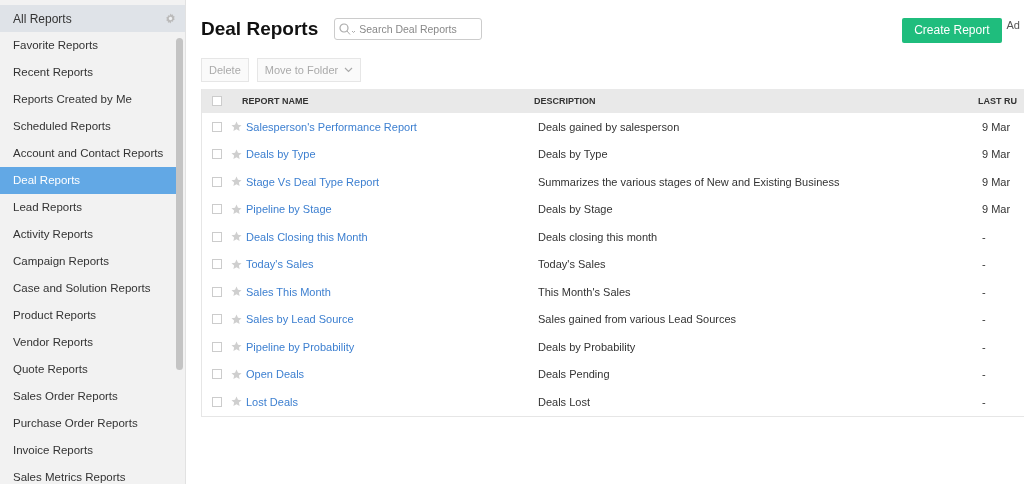 Image resolution: width=1024 pixels, height=484 pixels. Describe the element at coordinates (300, 346) in the screenshot. I see `report-link: Pipeline by Probability` at that location.